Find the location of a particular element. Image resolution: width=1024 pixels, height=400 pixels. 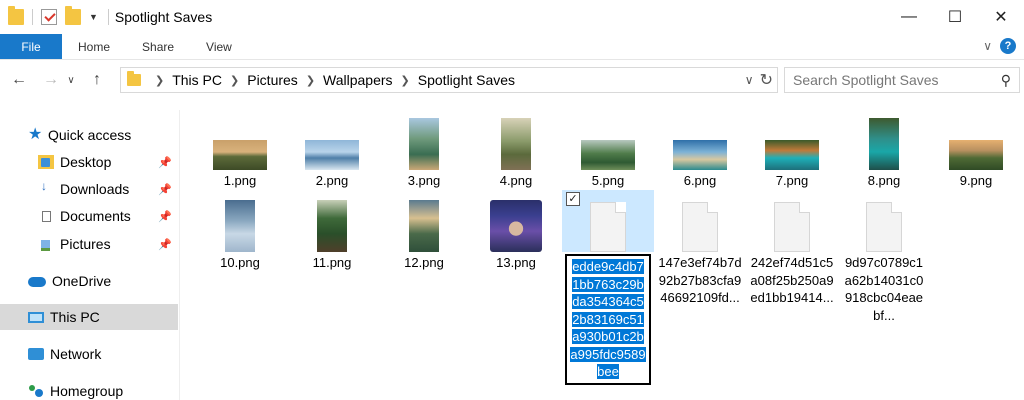

tab-share: Share is located at coordinates (158, 46).